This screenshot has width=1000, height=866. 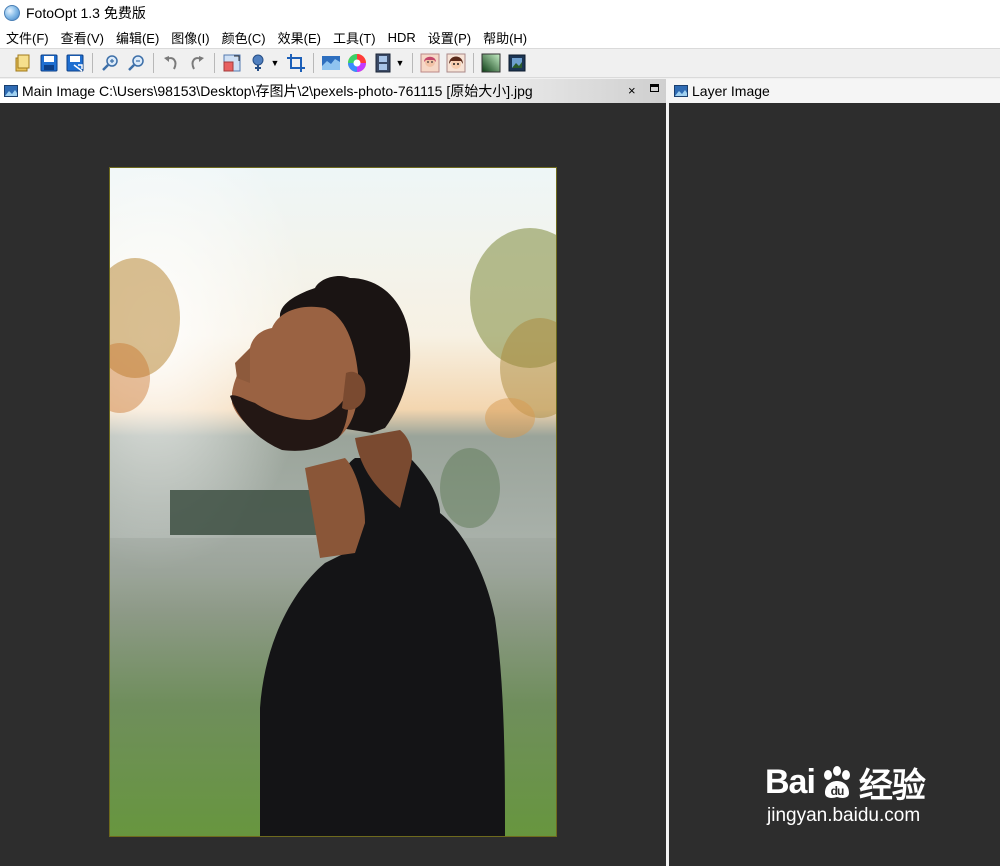 I want to click on save-as-icon, so click(x=75, y=63).